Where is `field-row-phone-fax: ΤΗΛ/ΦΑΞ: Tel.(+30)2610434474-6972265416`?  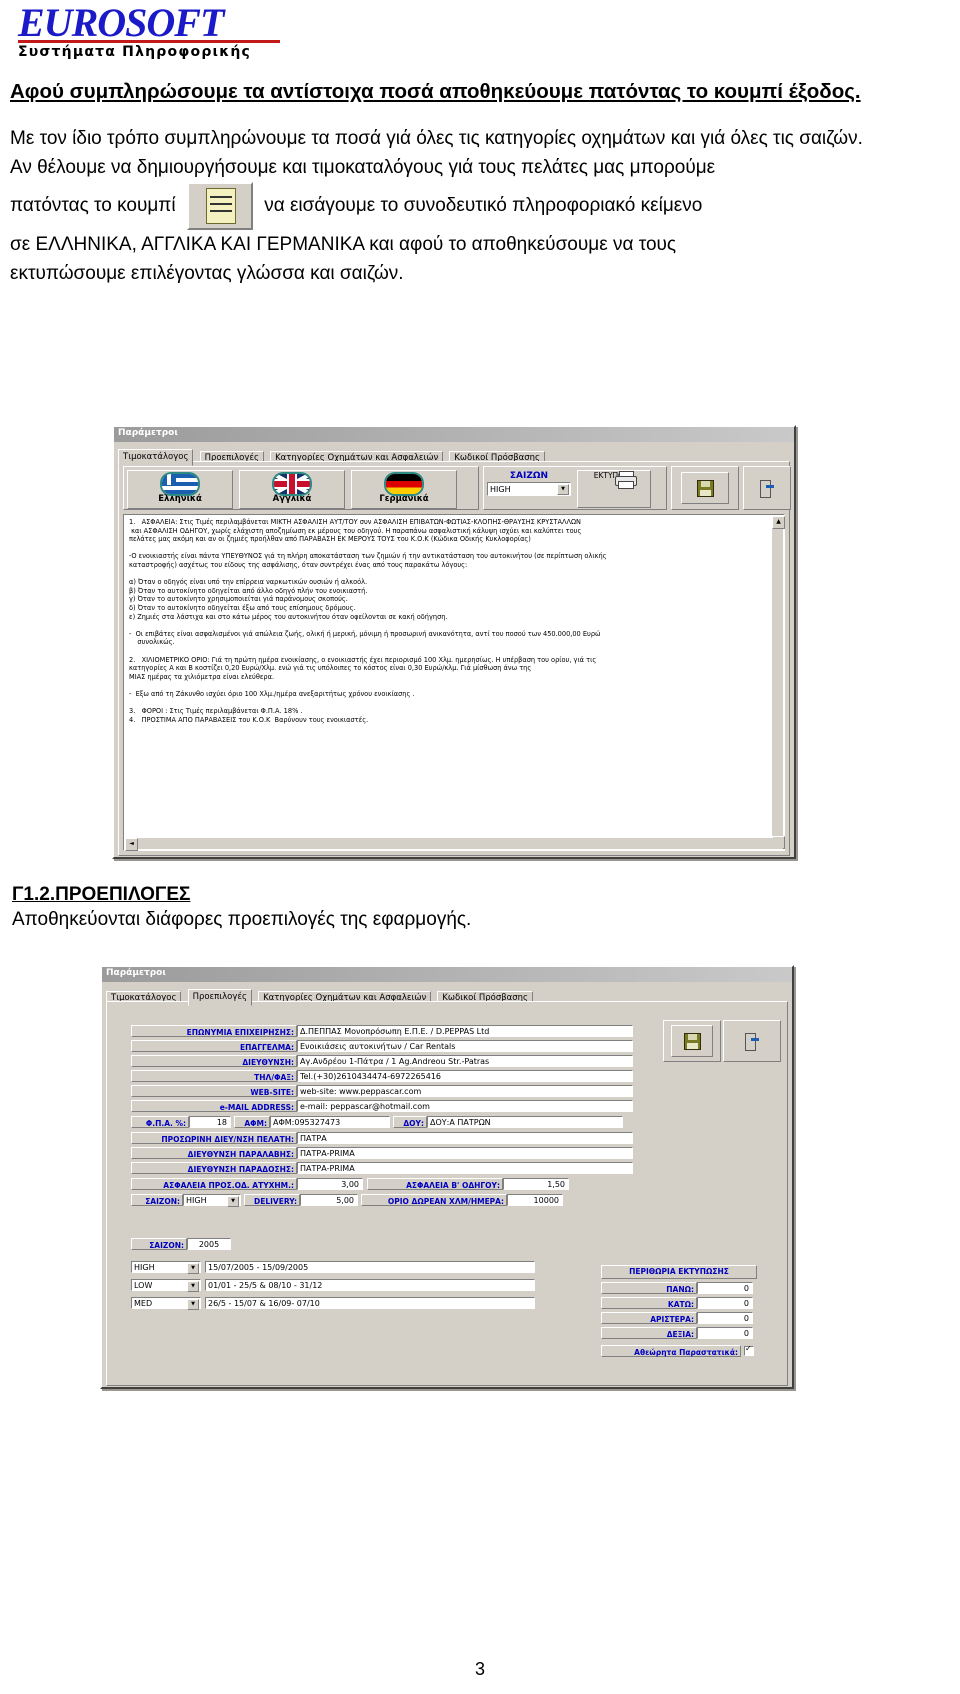
field-row-phone-fax: ΤΗΛ/ΦΑΞ: Tel.(+30)2610434474-6972265416 is located at coordinates (383, 1076).